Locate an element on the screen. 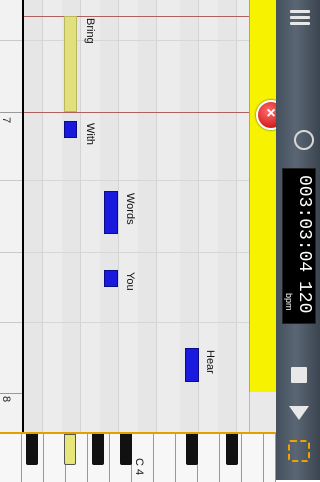 The height and width of the screenshot is (482, 320). stop-icon is located at coordinates (299, 375).